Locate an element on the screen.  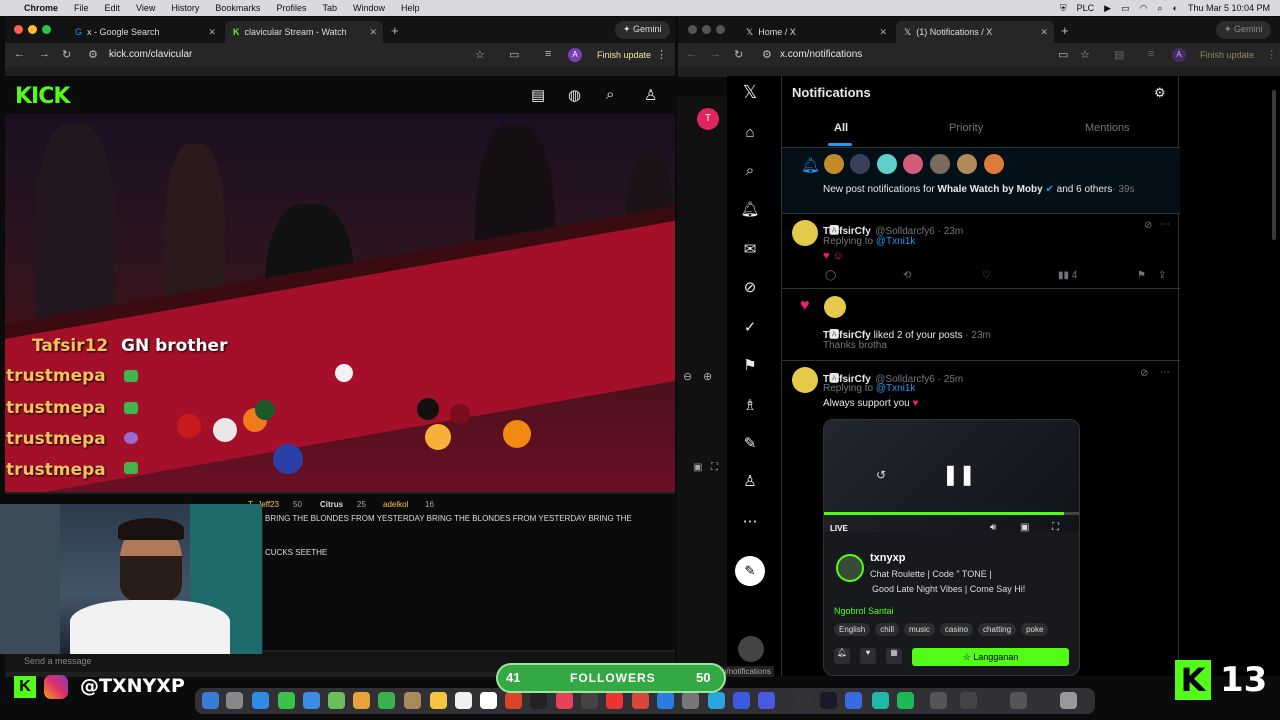
launchpad-icon is located at coordinates (234, 700).